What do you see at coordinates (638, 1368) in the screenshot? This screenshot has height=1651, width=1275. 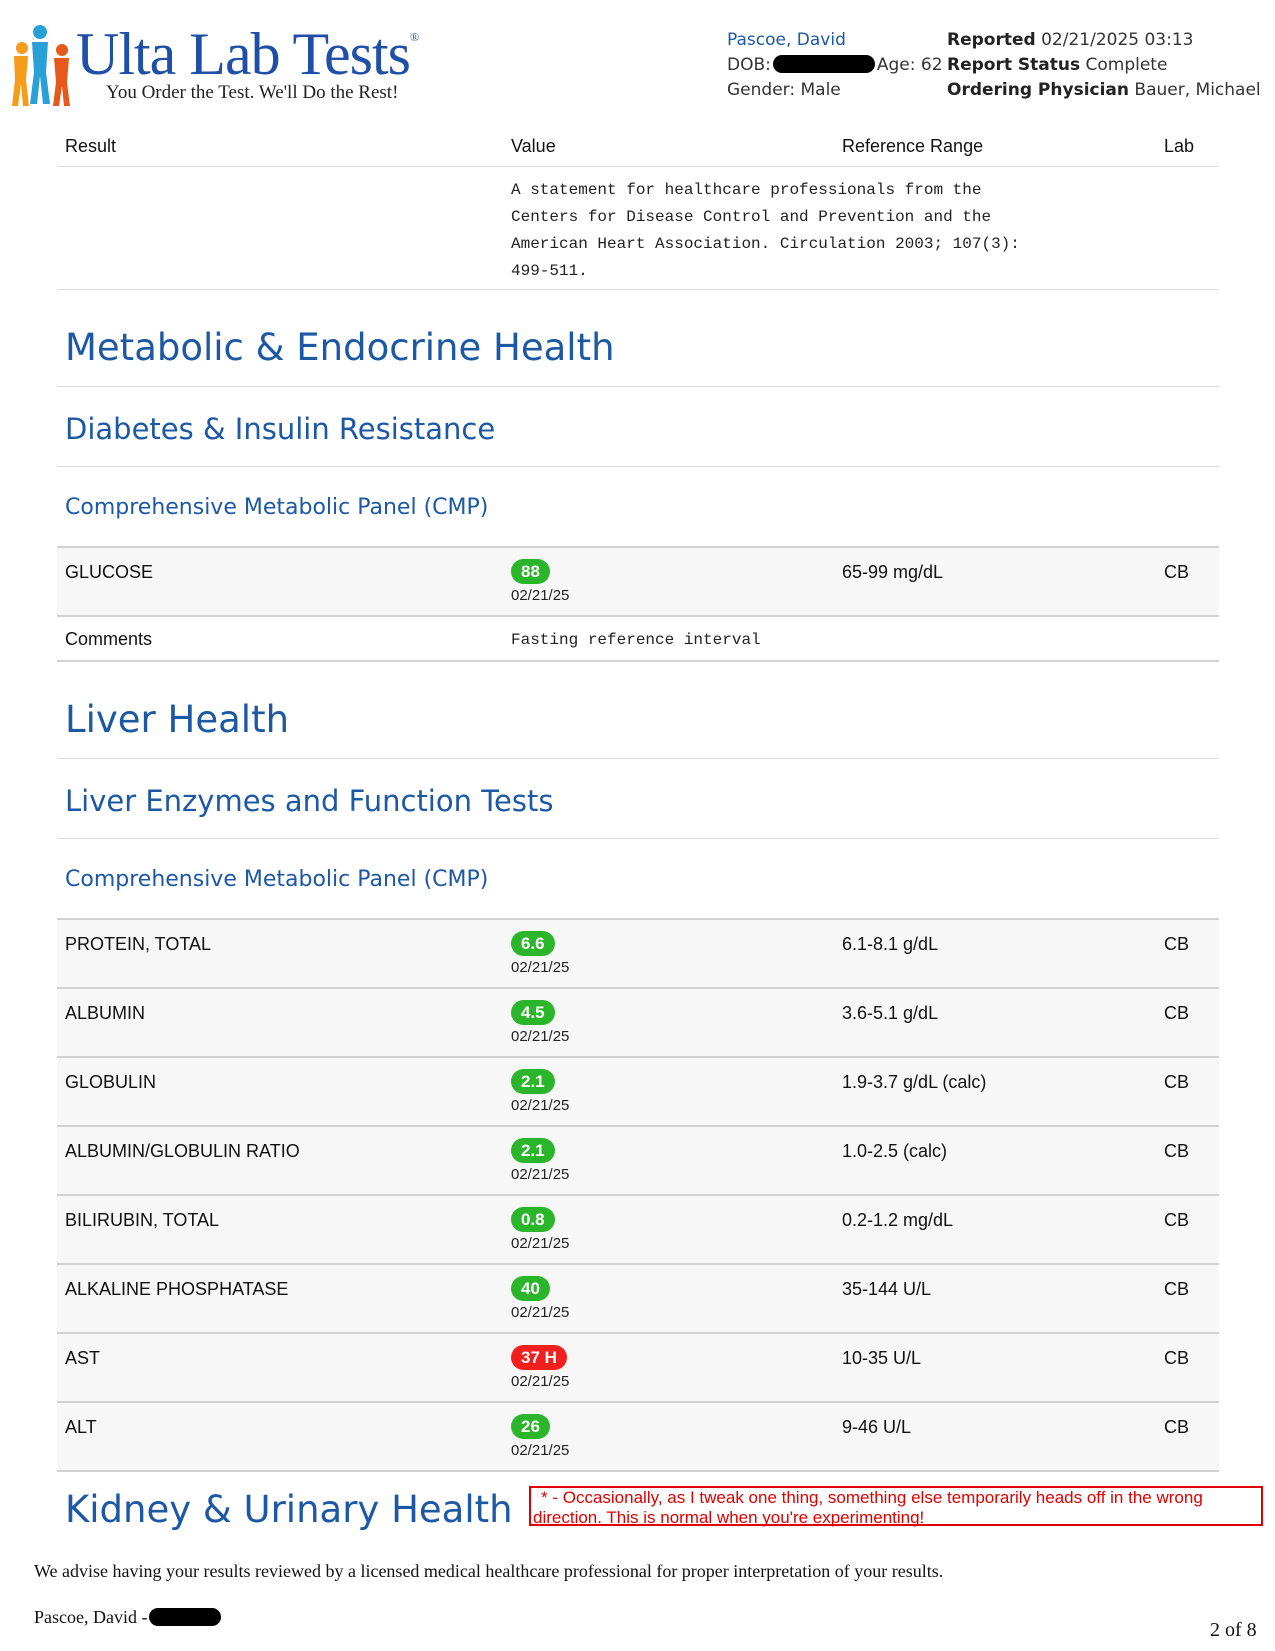 I see `table-row: AST 37 H 02/21/25 10-35 U/L CB` at bounding box center [638, 1368].